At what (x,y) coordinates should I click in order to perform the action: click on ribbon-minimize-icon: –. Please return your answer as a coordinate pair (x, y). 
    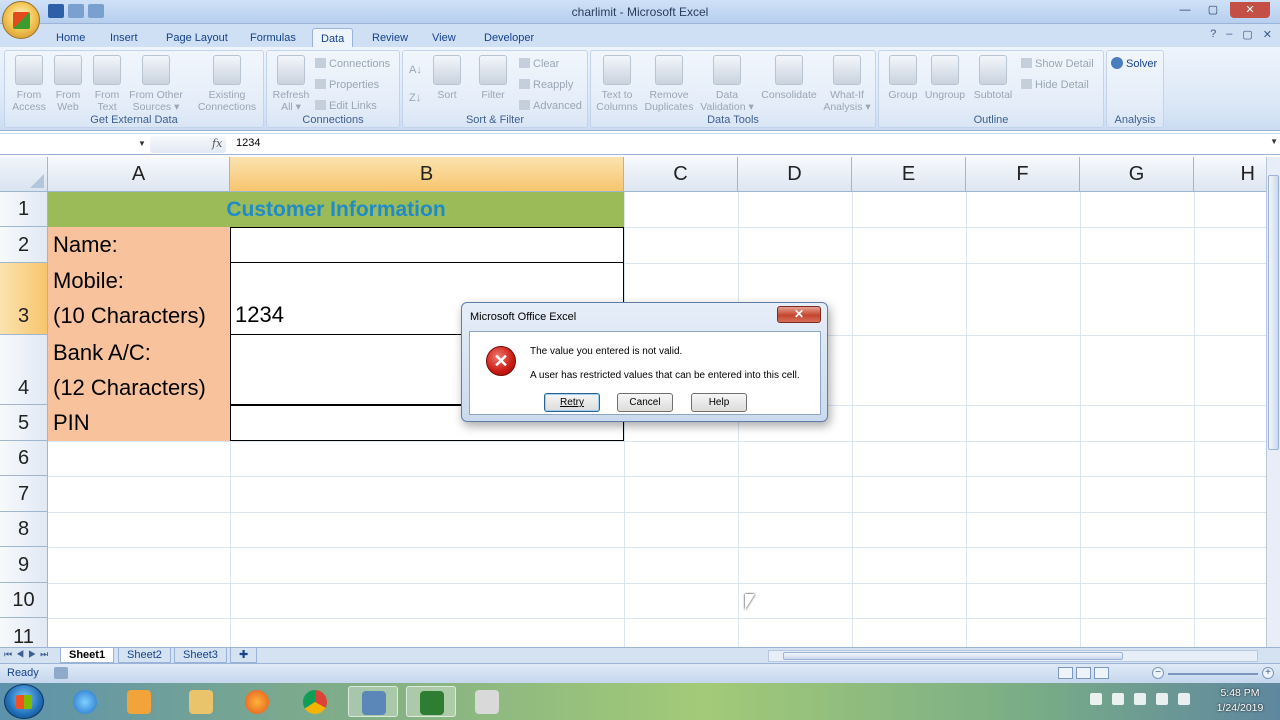
    Looking at the image, I should click on (1229, 34).